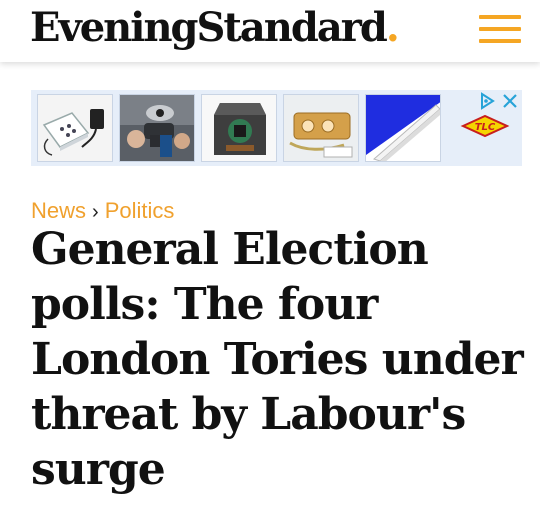 This screenshot has width=540, height=507. I want to click on site-logo: EveningStandard., so click(215, 28).